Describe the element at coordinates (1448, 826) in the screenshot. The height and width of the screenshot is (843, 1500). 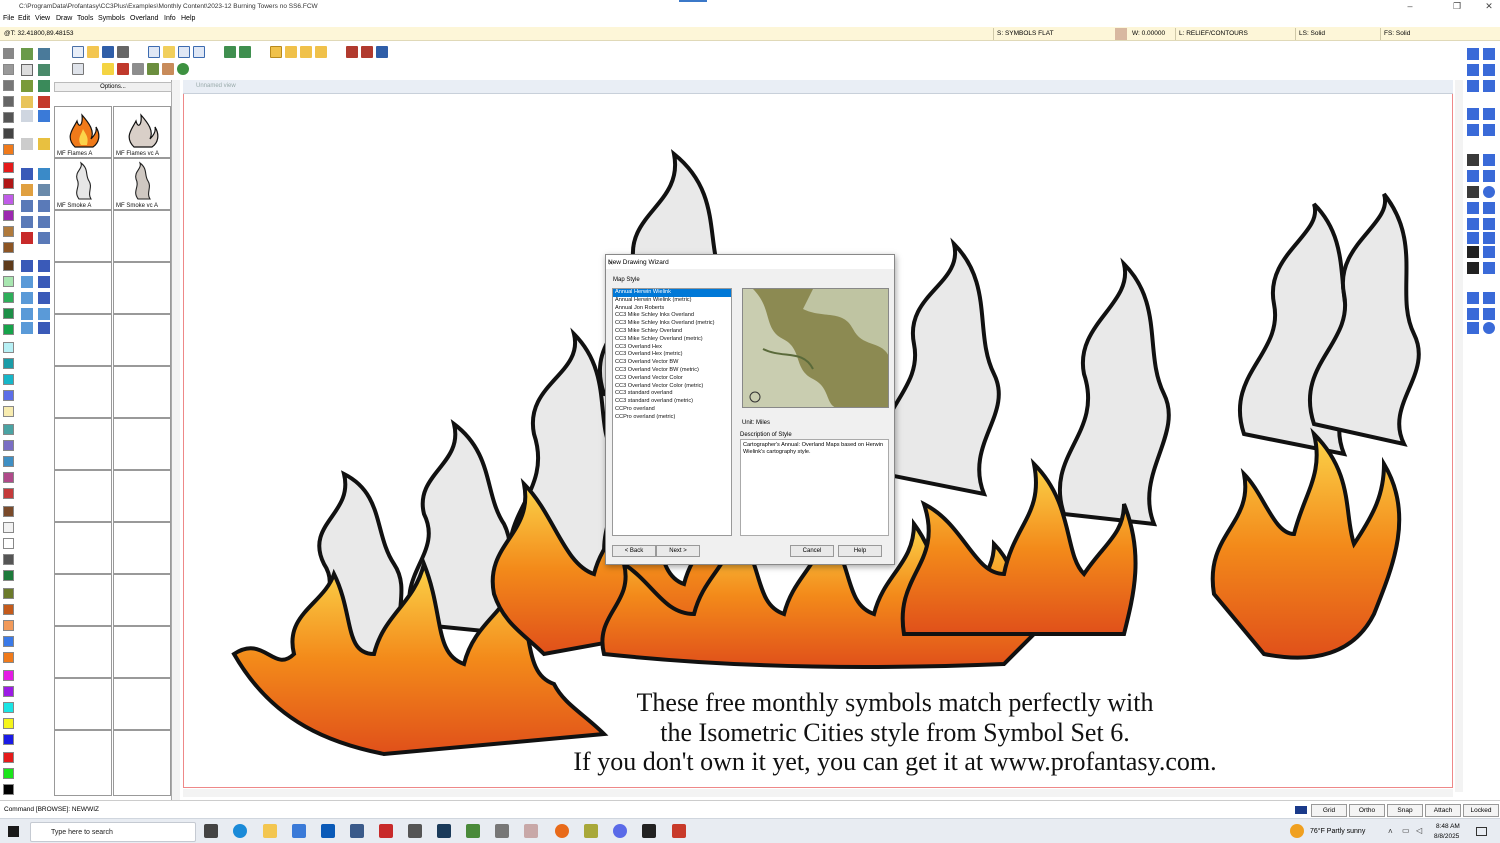
I see `clock-time: 8:48 AM` at that location.